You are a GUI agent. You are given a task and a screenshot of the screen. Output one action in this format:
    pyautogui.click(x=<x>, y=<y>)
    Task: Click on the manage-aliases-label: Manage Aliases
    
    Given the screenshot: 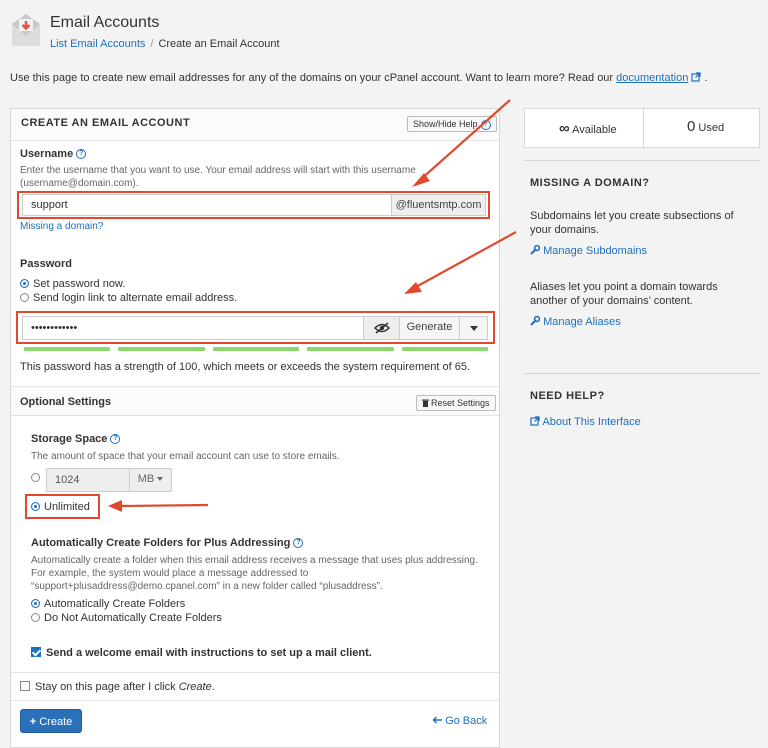 What is the action you would take?
    pyautogui.click(x=582, y=322)
    